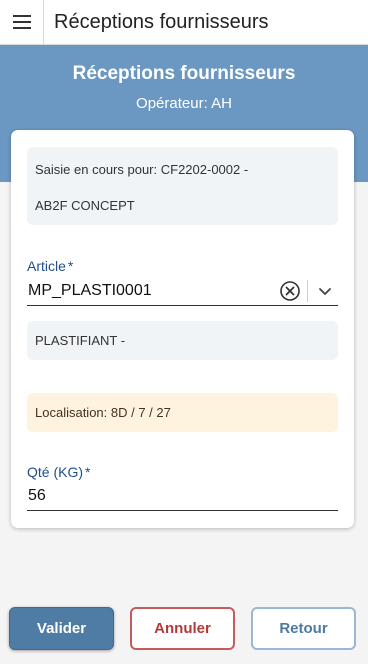 This screenshot has width=368, height=664. I want to click on input-separator, so click(307, 290).